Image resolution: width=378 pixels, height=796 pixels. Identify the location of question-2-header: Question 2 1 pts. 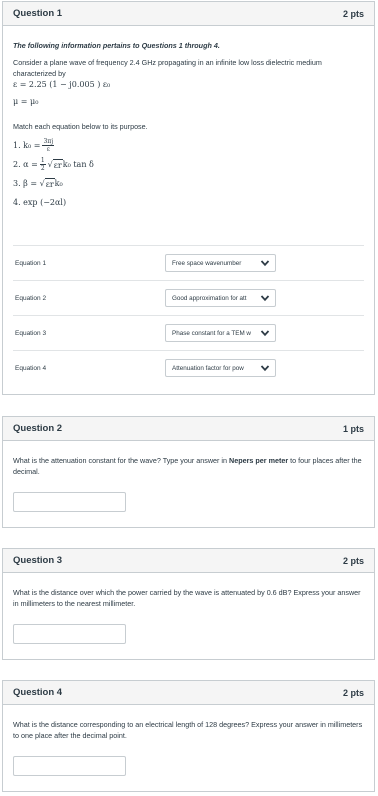
(188, 429).